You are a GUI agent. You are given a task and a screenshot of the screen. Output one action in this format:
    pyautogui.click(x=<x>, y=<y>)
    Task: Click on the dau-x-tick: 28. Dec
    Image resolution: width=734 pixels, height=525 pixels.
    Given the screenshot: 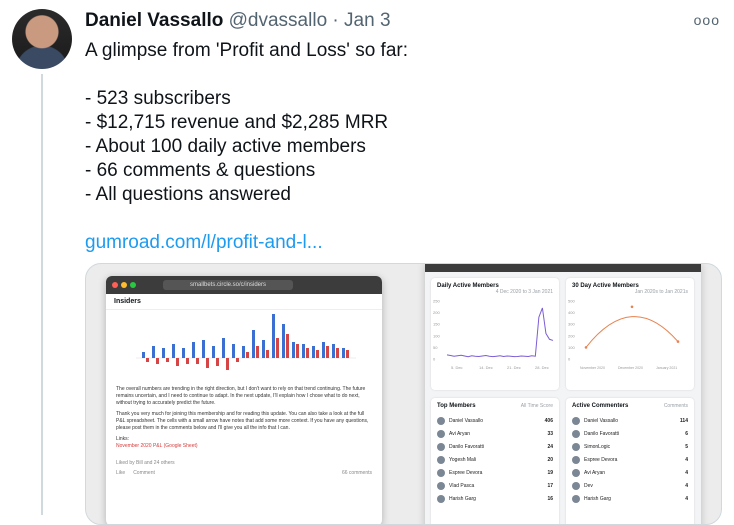 What is the action you would take?
    pyautogui.click(x=542, y=367)
    